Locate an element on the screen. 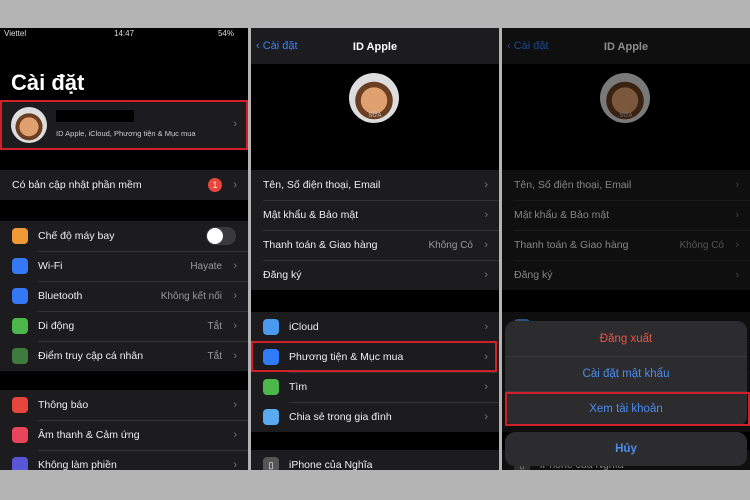 Image resolution: width=750 pixels, height=500 pixels. service-row: Tìm › is located at coordinates (375, 387).